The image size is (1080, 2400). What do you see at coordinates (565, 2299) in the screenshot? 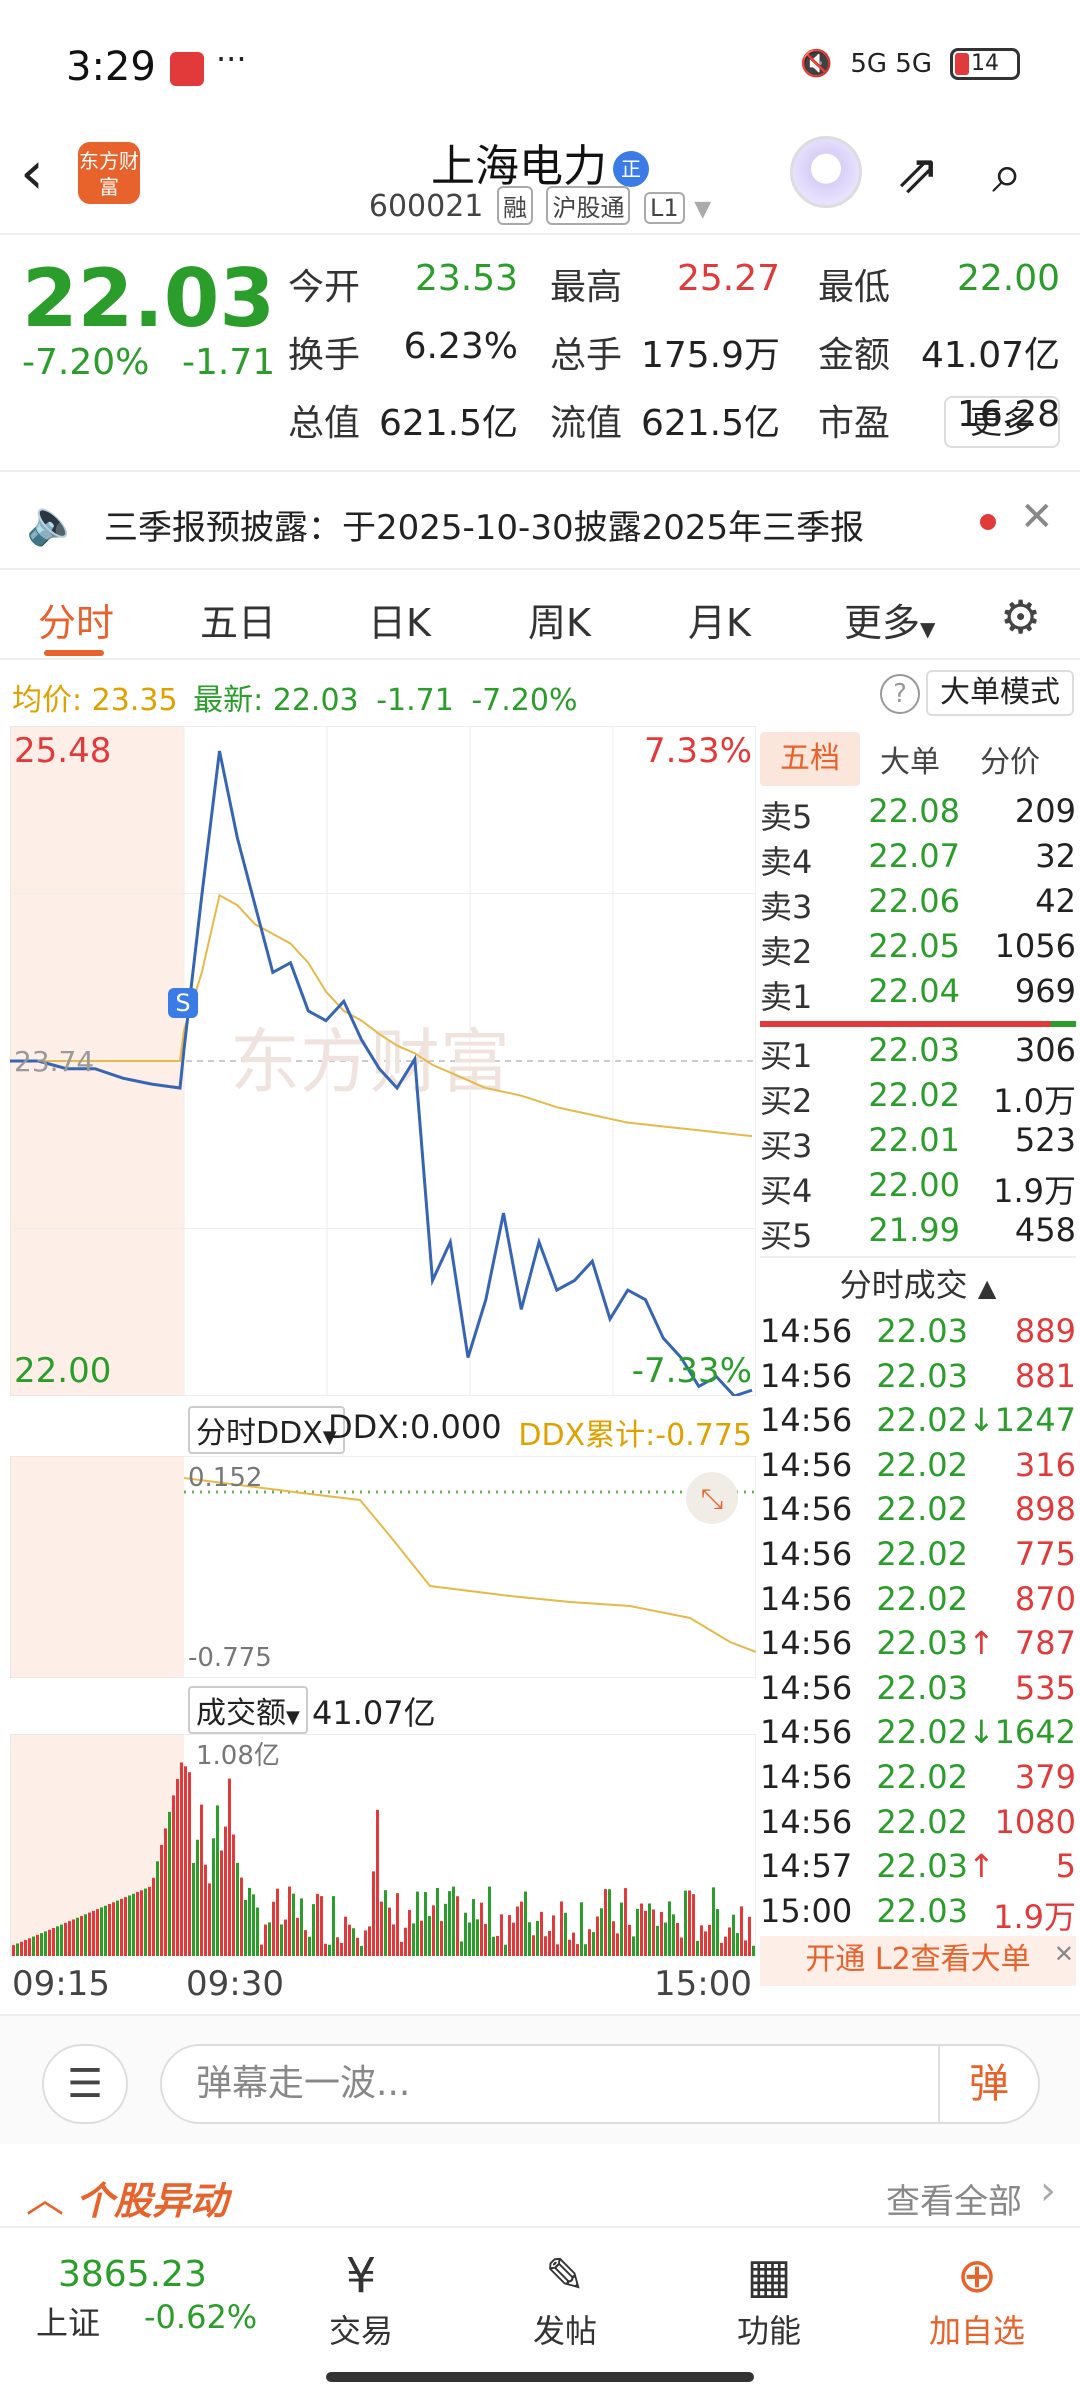
I see `nav-post: ✎ 发帖` at bounding box center [565, 2299].